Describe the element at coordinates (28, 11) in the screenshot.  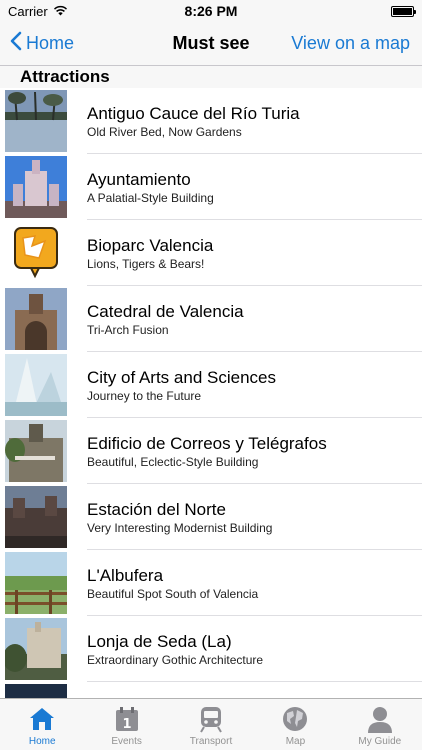
I see `carrier-label: Carrier` at that location.